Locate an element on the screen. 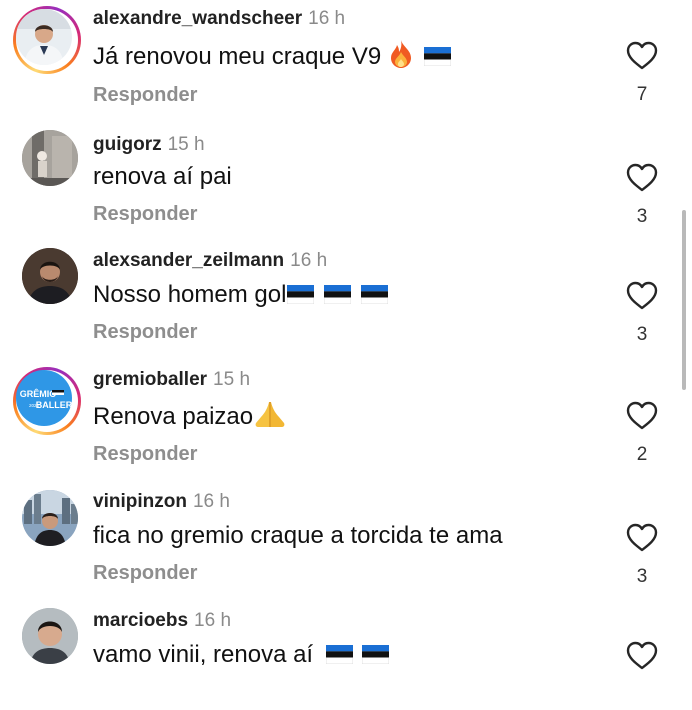 This screenshot has width=692, height=710. fire-emoji is located at coordinates (401, 58).